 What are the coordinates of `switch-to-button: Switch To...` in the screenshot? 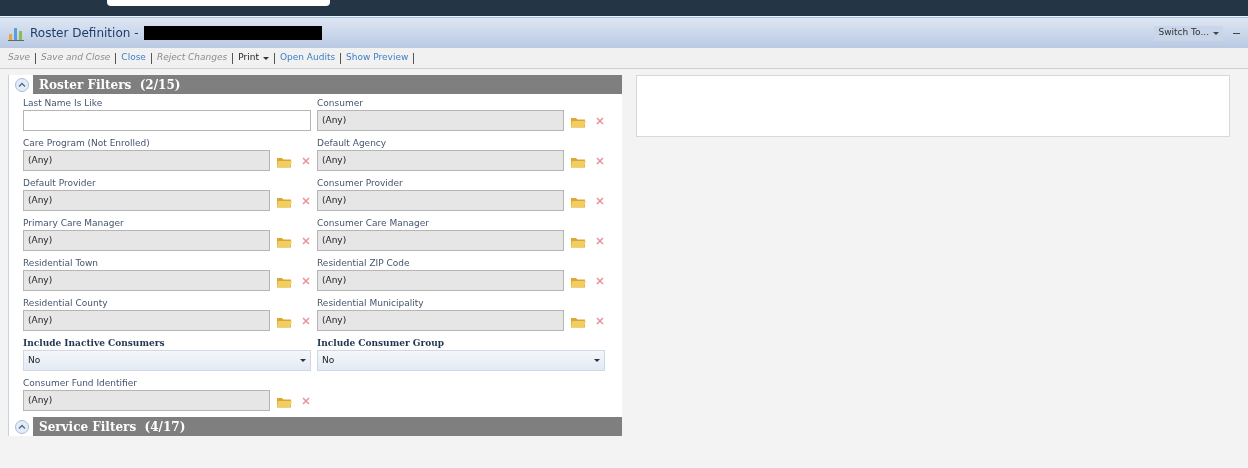 It's located at (1188, 33).